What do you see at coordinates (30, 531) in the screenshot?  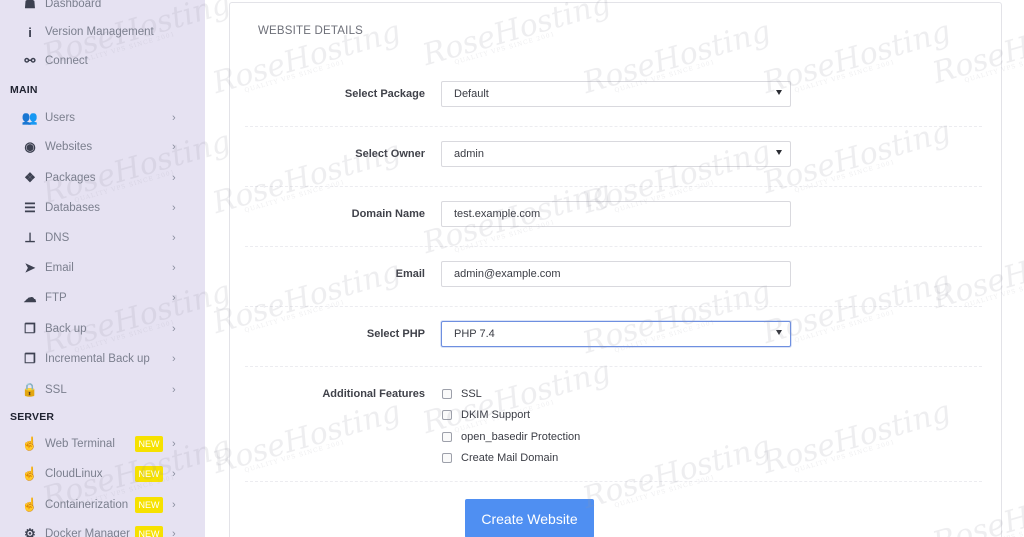 I see `cogs-icon: ⚙` at bounding box center [30, 531].